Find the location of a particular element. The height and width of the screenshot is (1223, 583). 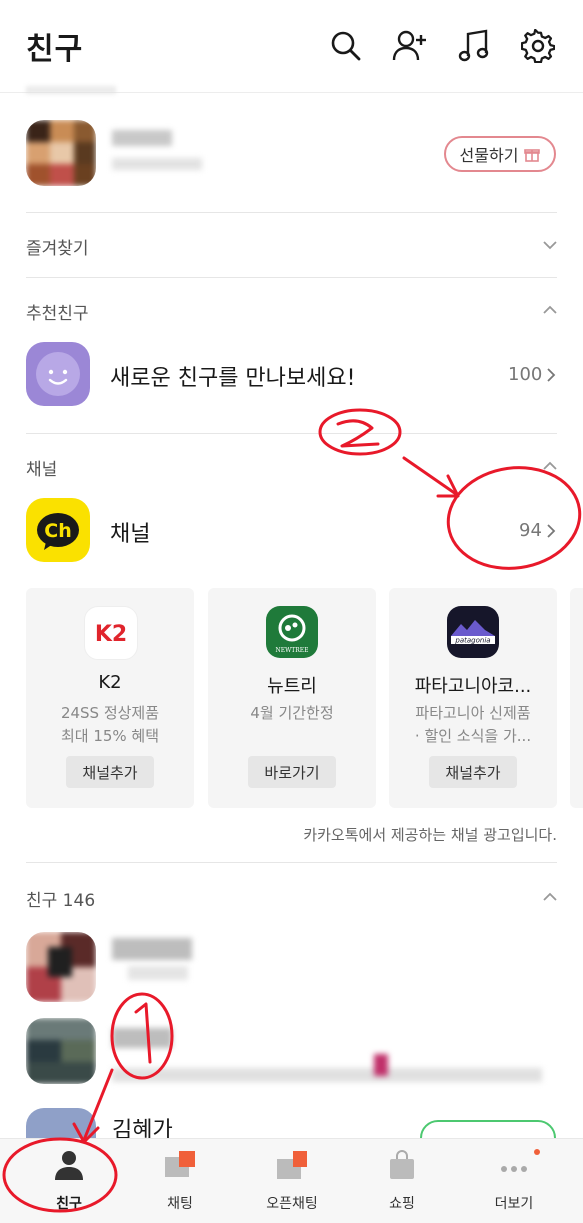

chevron-down-icon is located at coordinates (550, 245).